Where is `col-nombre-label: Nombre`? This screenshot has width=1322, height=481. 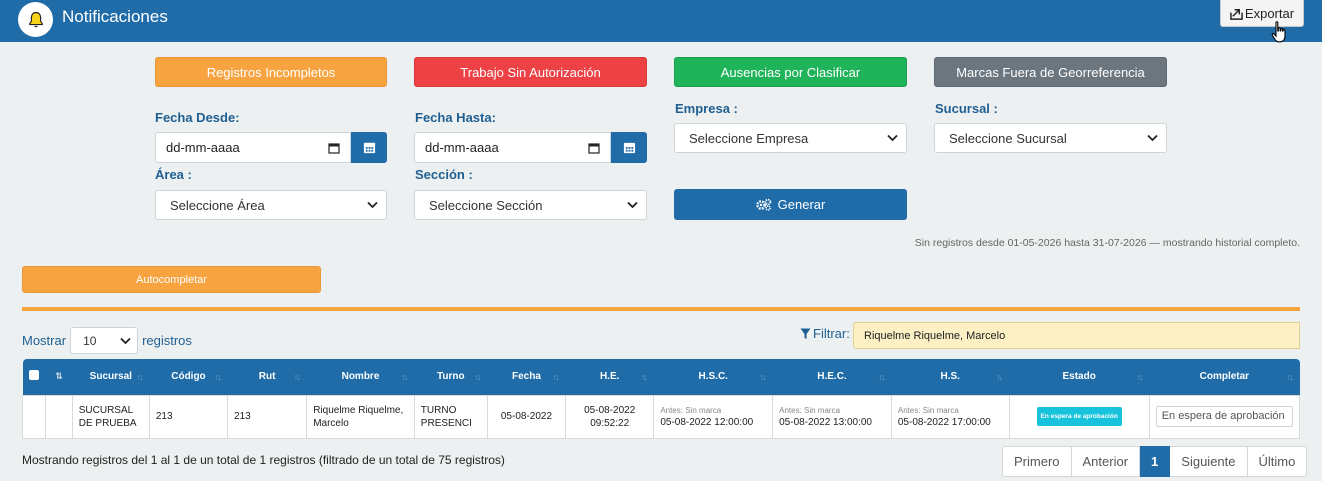
col-nombre-label: Nombre is located at coordinates (360, 377).